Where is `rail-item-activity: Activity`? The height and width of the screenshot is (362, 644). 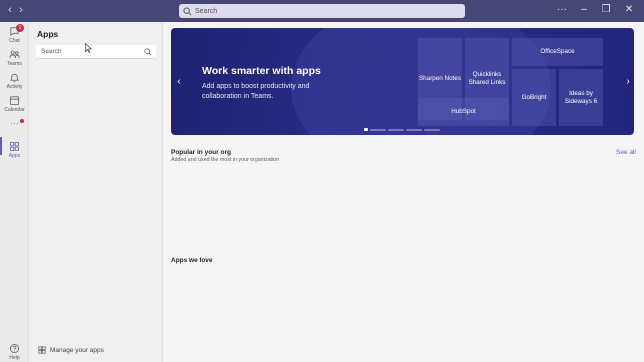
rail-item-activity: Activity is located at coordinates (14, 81).